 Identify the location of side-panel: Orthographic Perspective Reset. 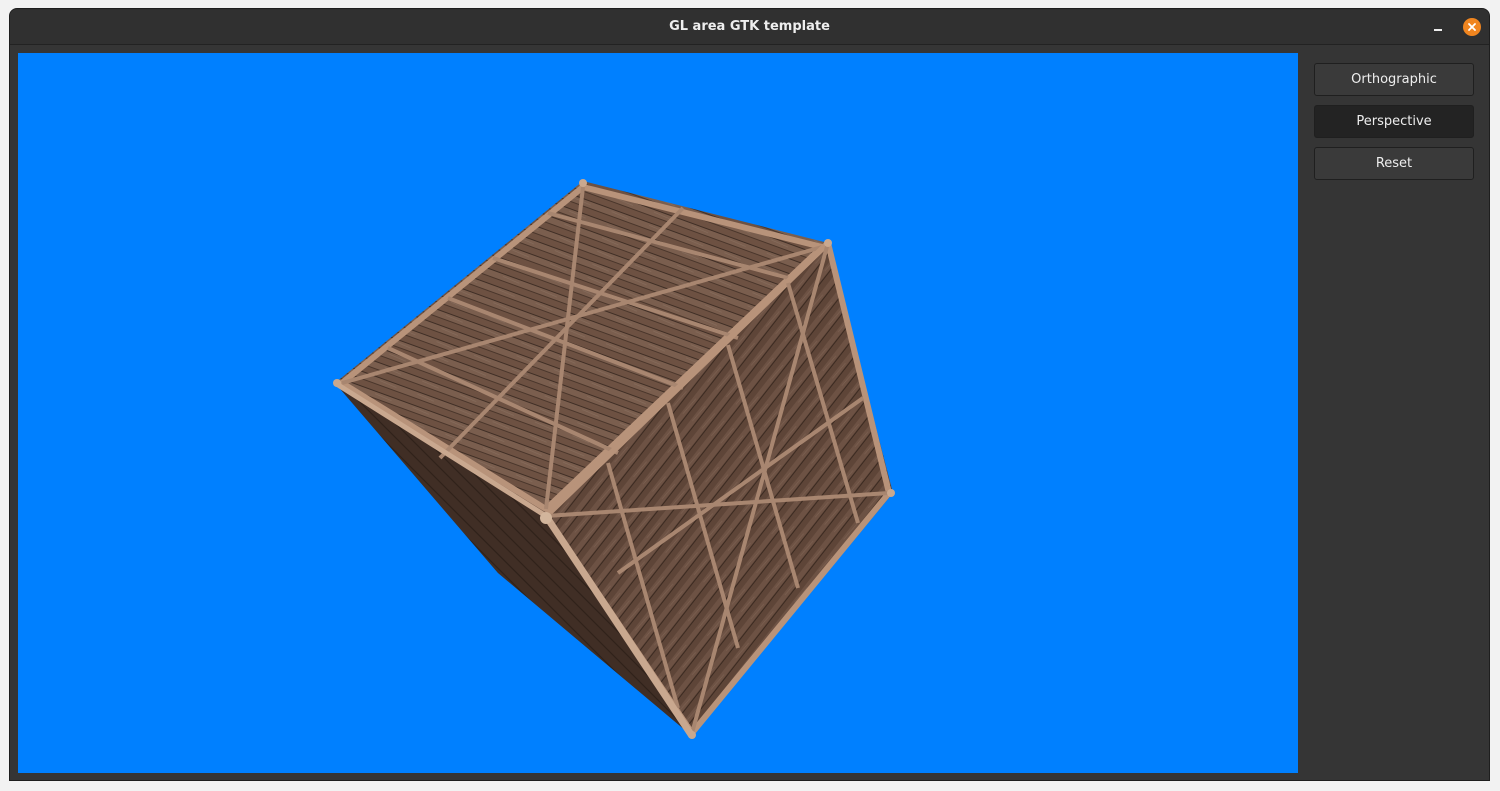
(1394, 126).